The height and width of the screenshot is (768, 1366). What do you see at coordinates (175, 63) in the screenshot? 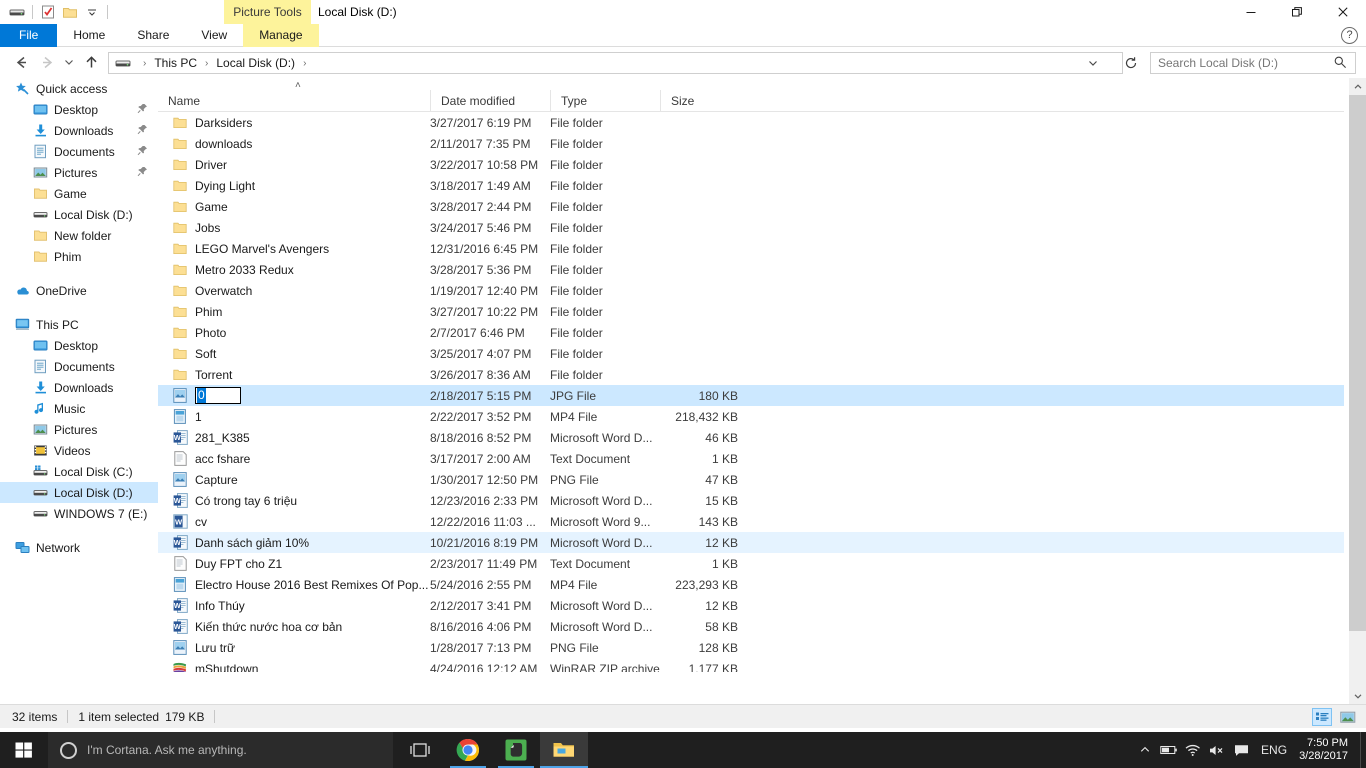
I see `breadcrumb-this-pc: This PC` at bounding box center [175, 63].